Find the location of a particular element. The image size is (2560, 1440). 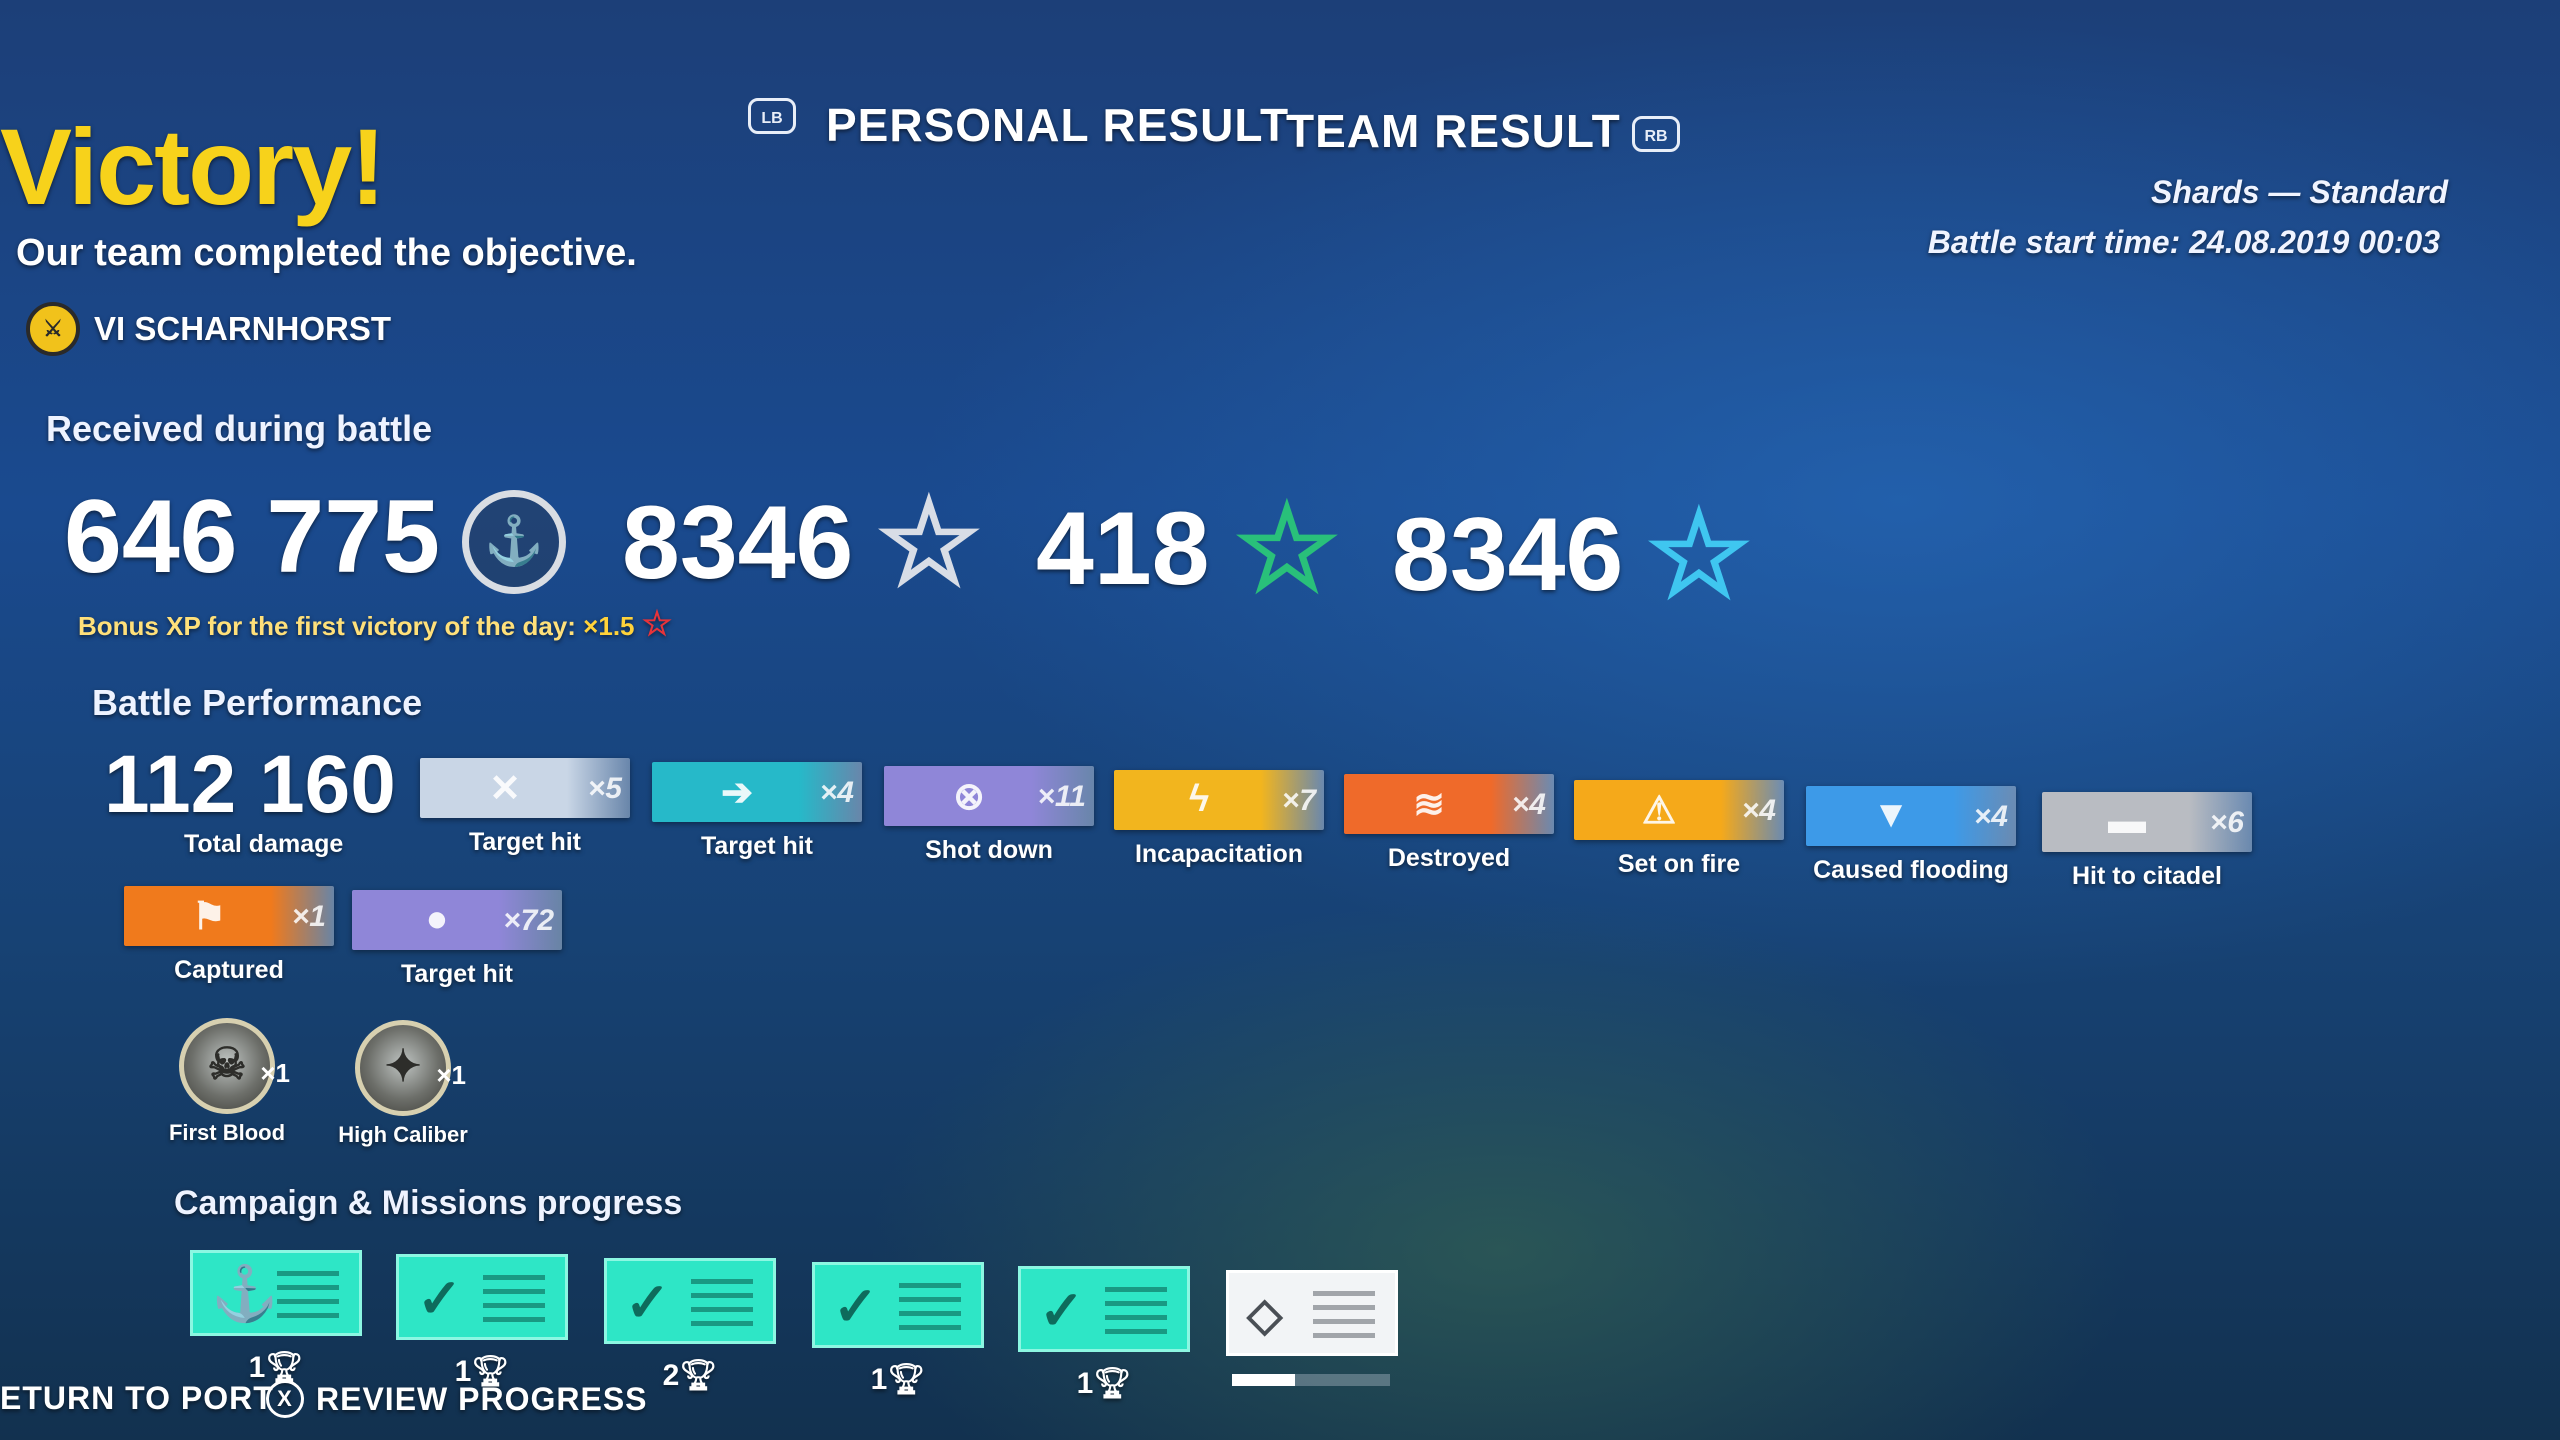

review-progress-button: X REVIEW PROGRESS is located at coordinates (457, 1399).